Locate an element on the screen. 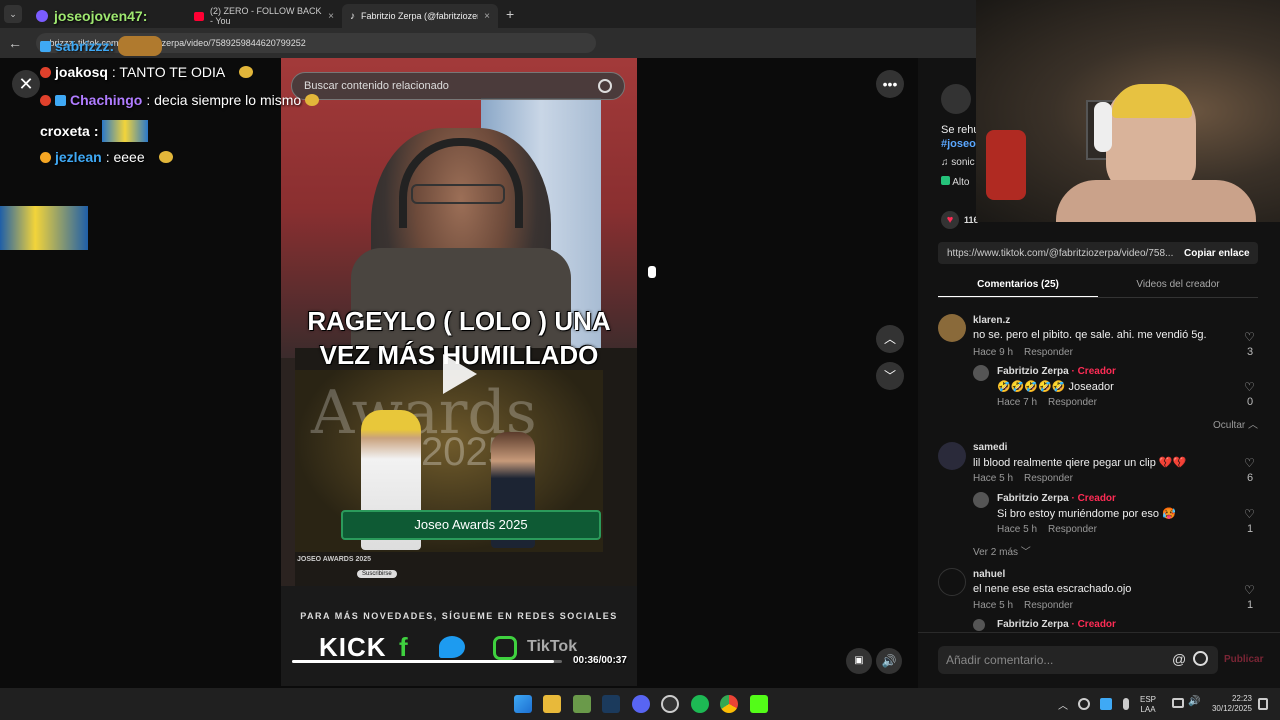  close-icon: ✕ is located at coordinates (26, 84).